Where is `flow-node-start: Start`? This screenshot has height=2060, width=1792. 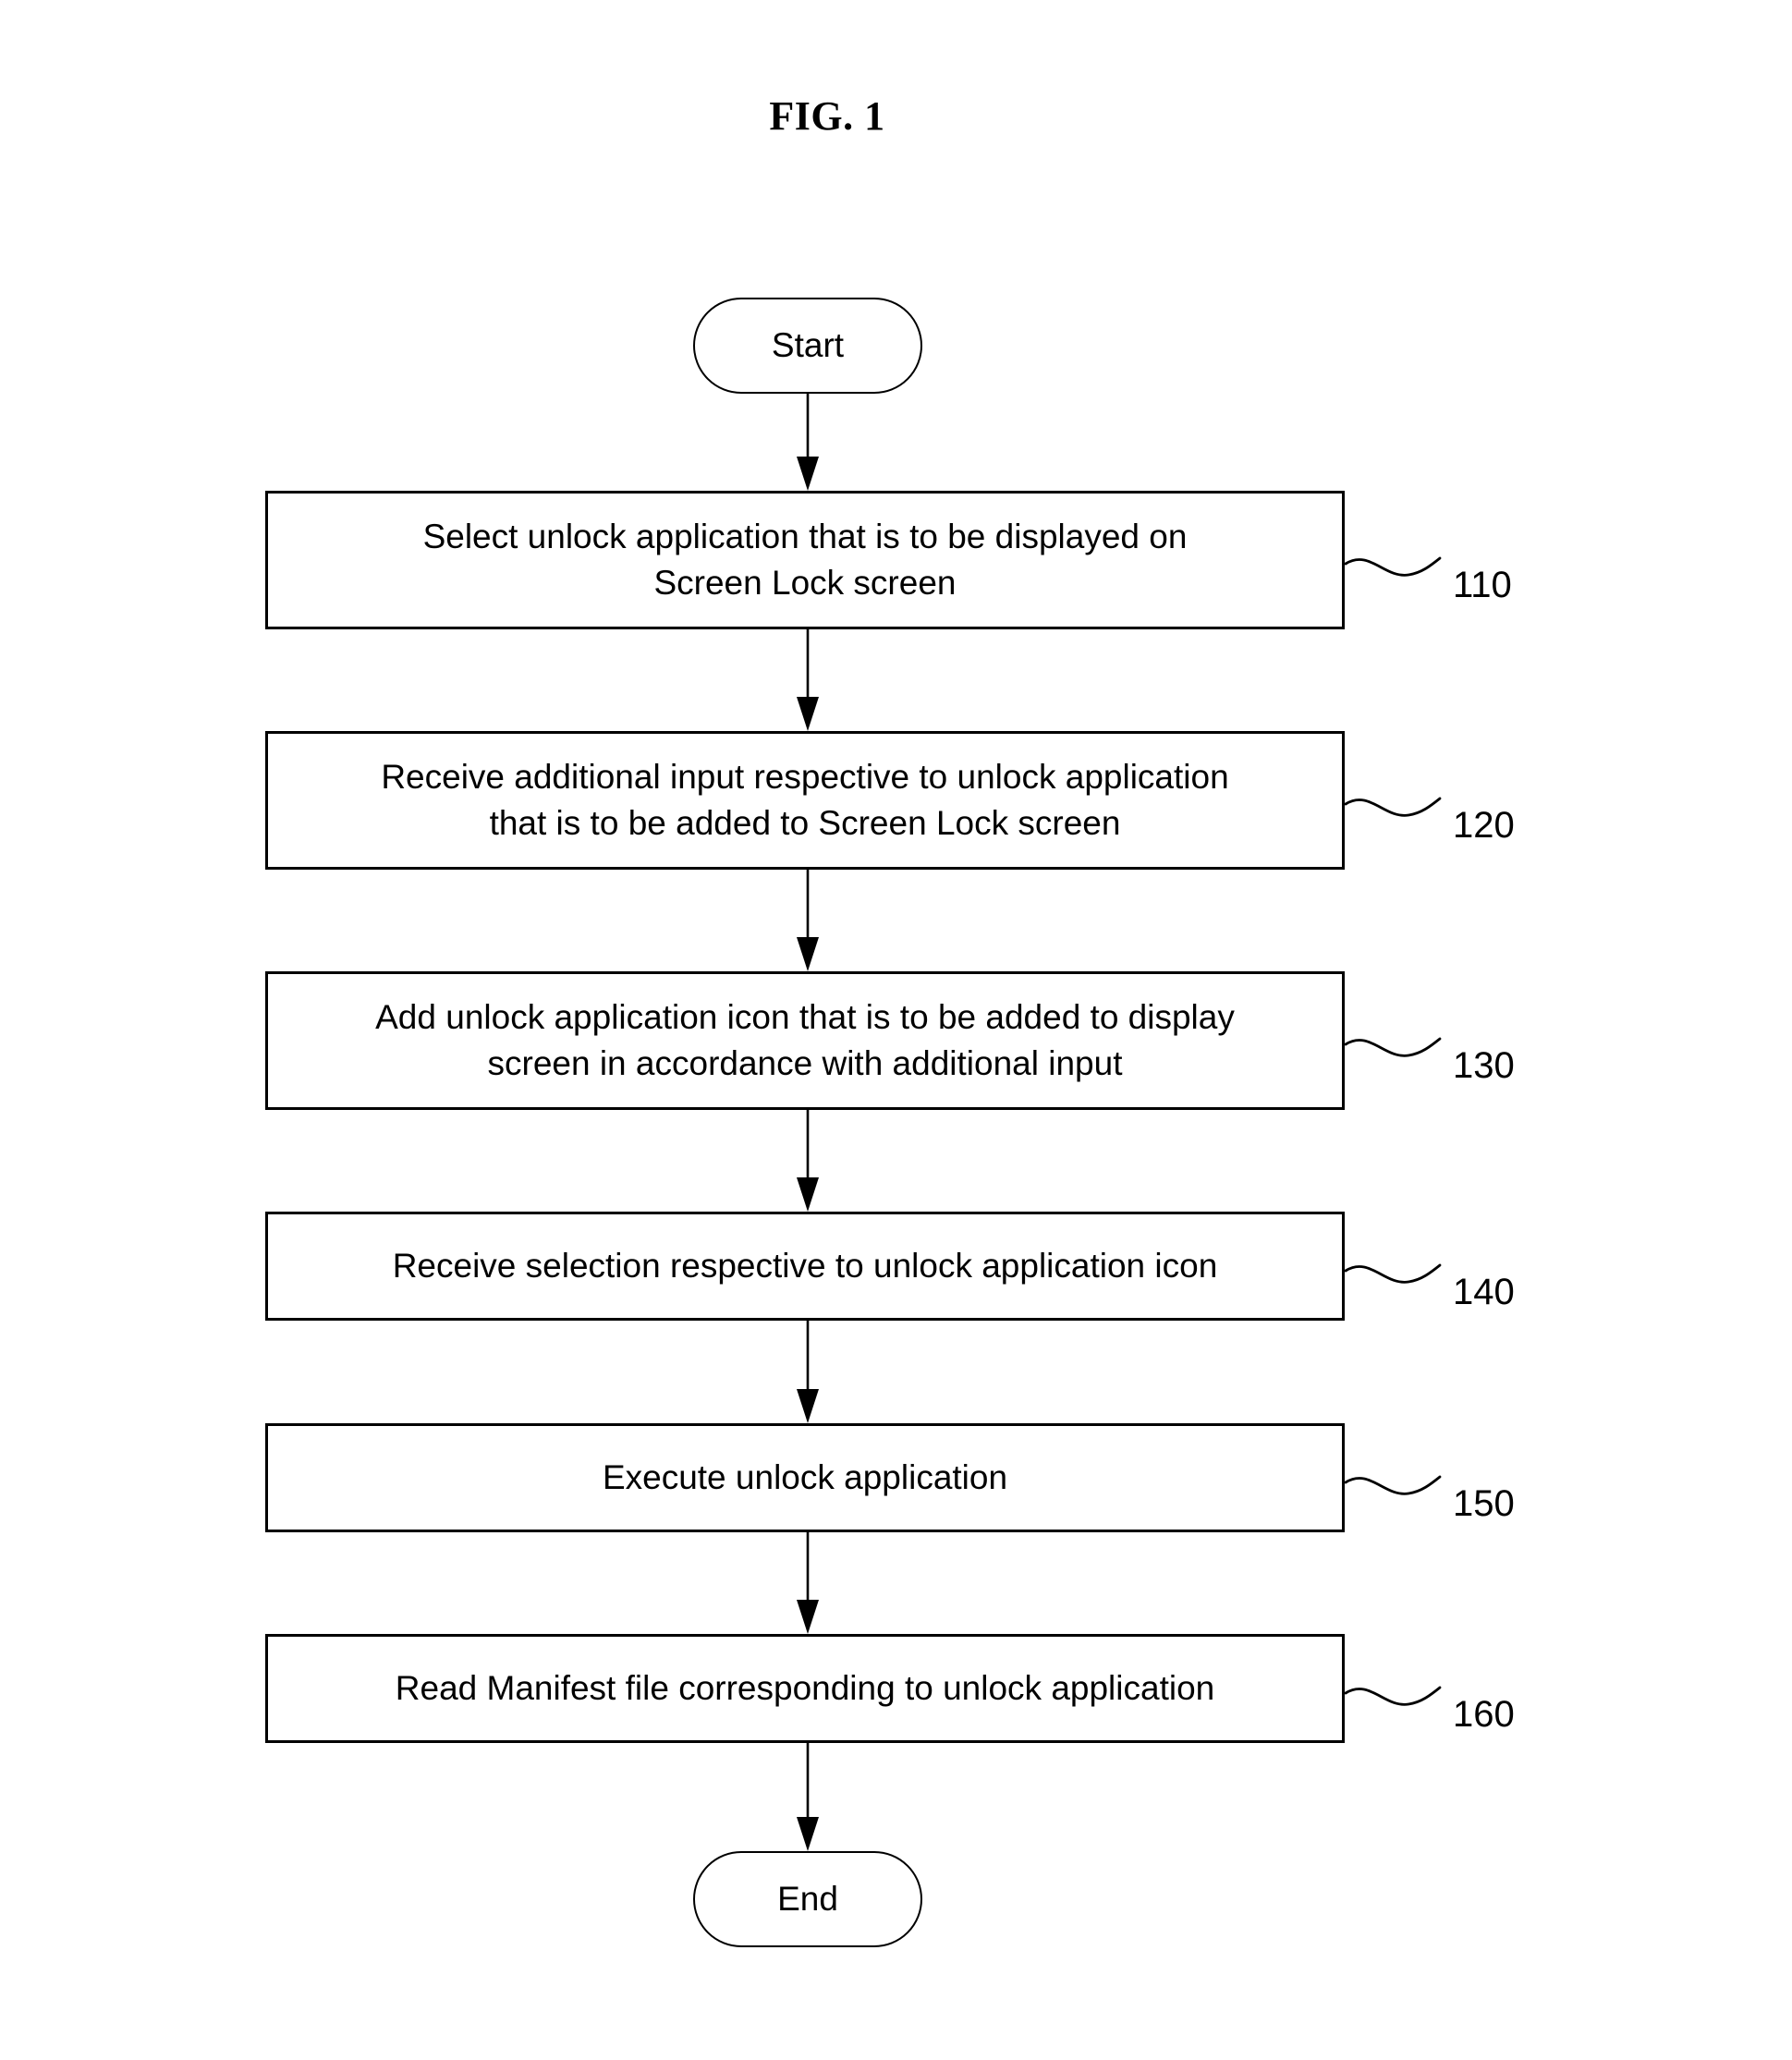 flow-node-start: Start is located at coordinates (807, 346).